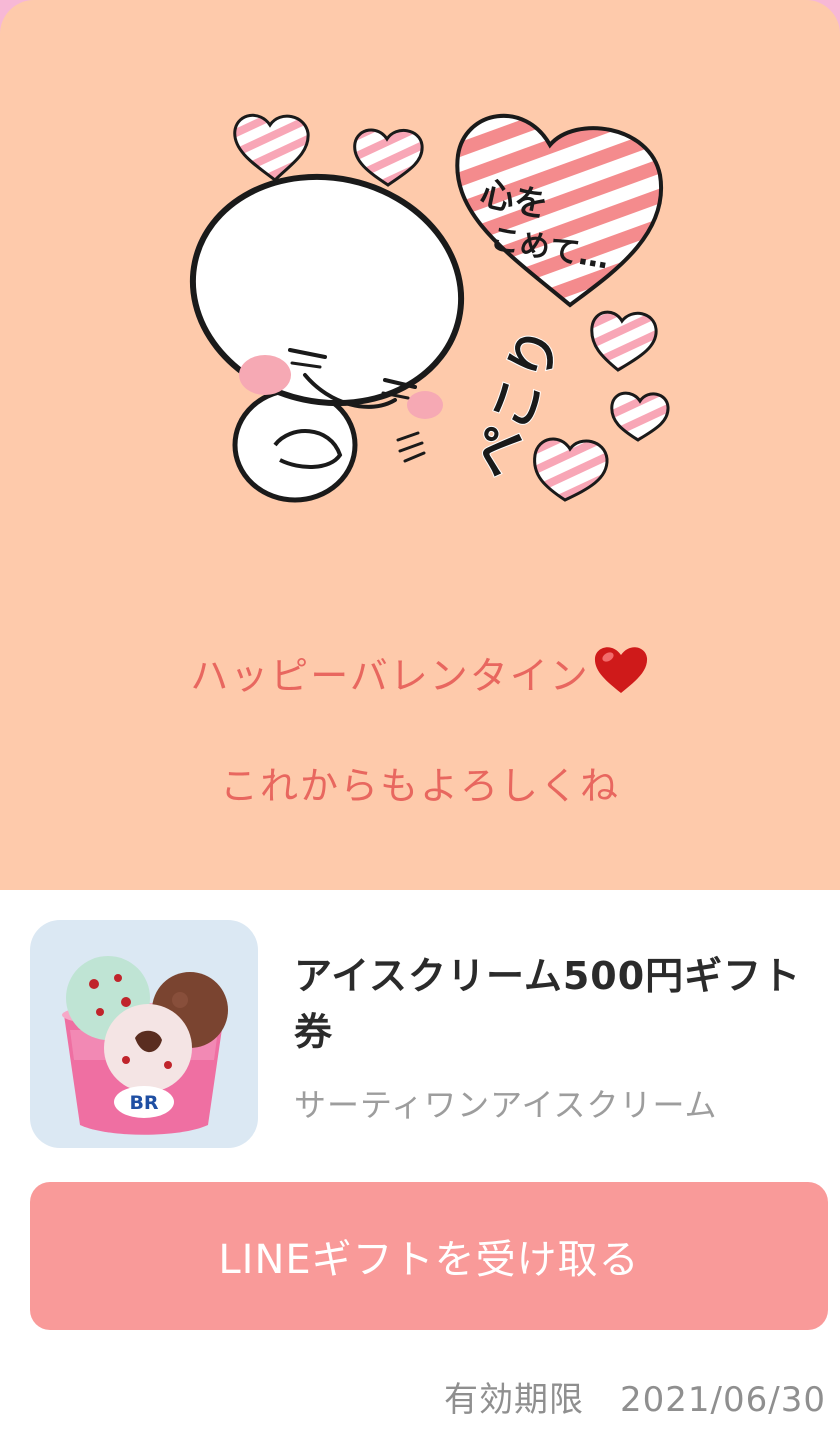 This screenshot has height=1442, width=840. I want to click on expiry-info: 有効期限 2021/06/30, so click(635, 1396).